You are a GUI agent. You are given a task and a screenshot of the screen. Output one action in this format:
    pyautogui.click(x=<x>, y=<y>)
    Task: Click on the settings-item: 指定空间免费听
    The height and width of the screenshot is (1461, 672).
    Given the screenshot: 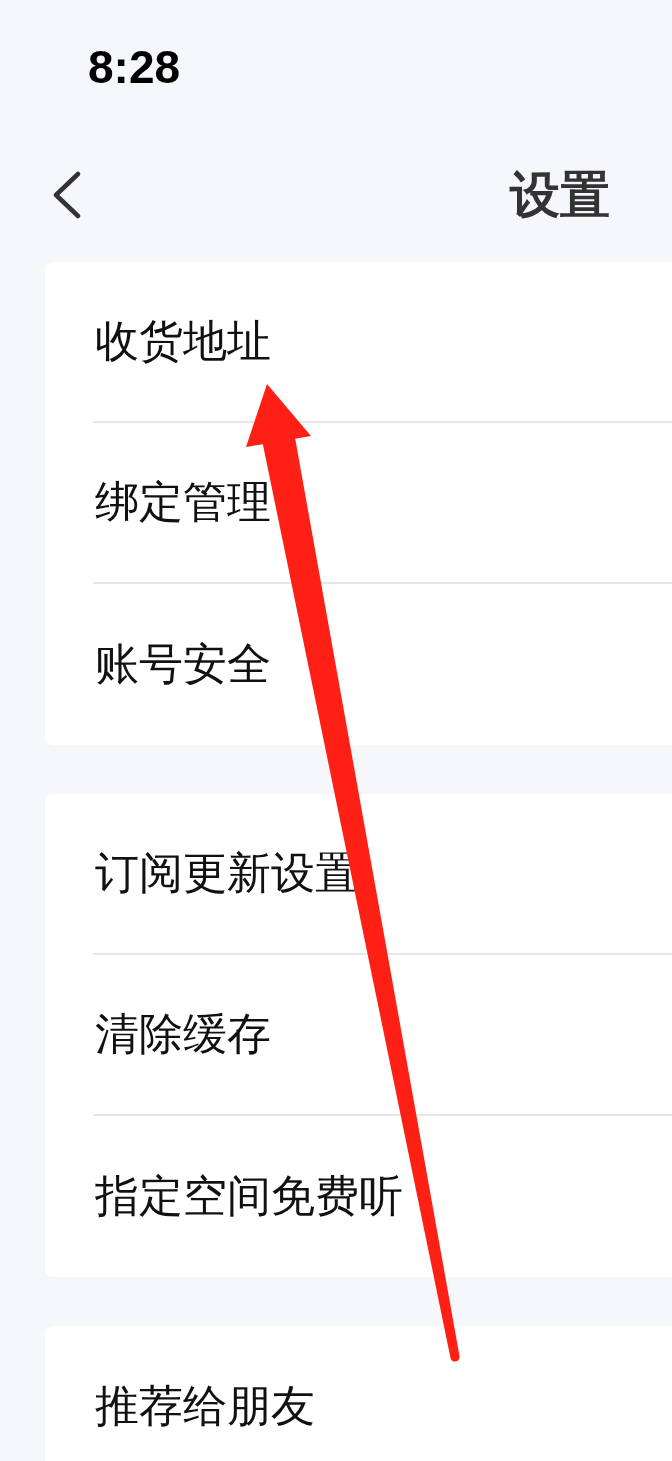 What is the action you would take?
    pyautogui.click(x=382, y=1196)
    